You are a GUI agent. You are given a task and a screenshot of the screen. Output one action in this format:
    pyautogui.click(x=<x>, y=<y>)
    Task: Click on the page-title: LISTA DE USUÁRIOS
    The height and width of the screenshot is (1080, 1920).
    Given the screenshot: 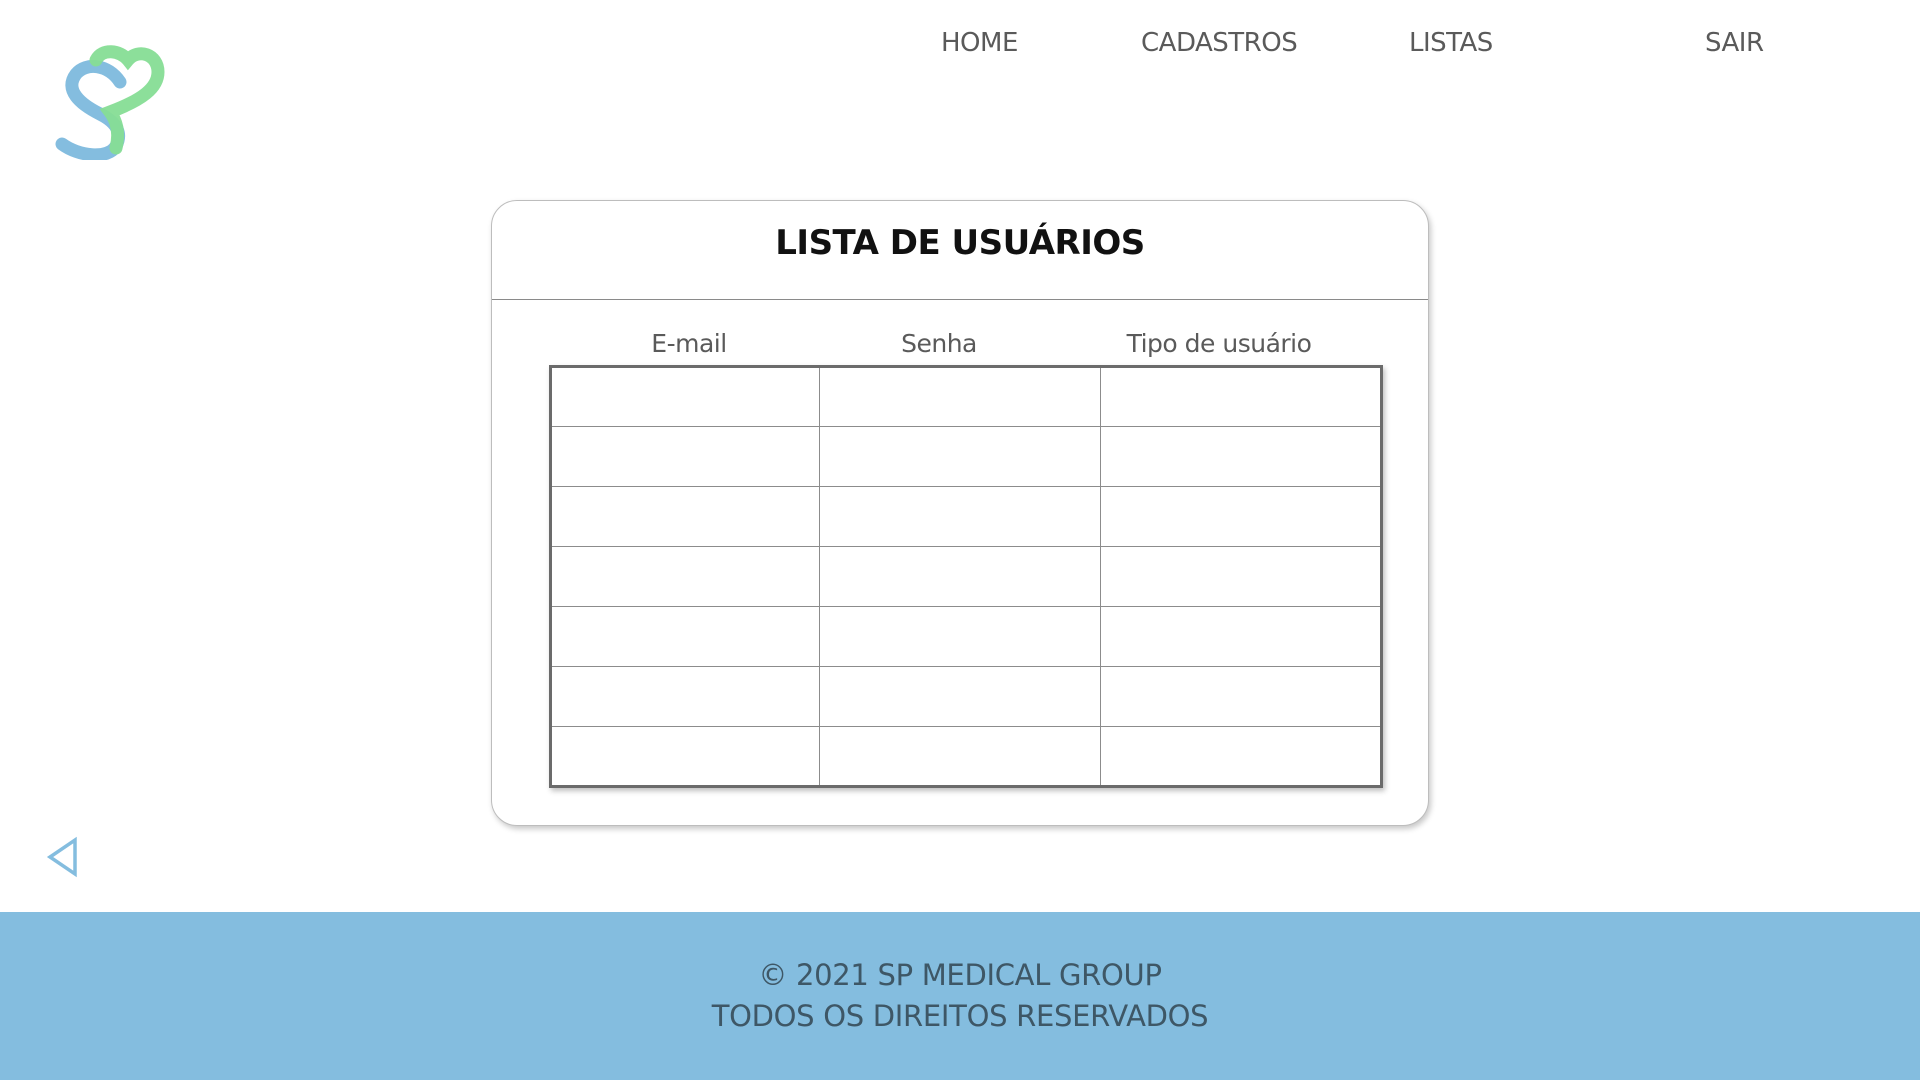 What is the action you would take?
    pyautogui.click(x=960, y=243)
    